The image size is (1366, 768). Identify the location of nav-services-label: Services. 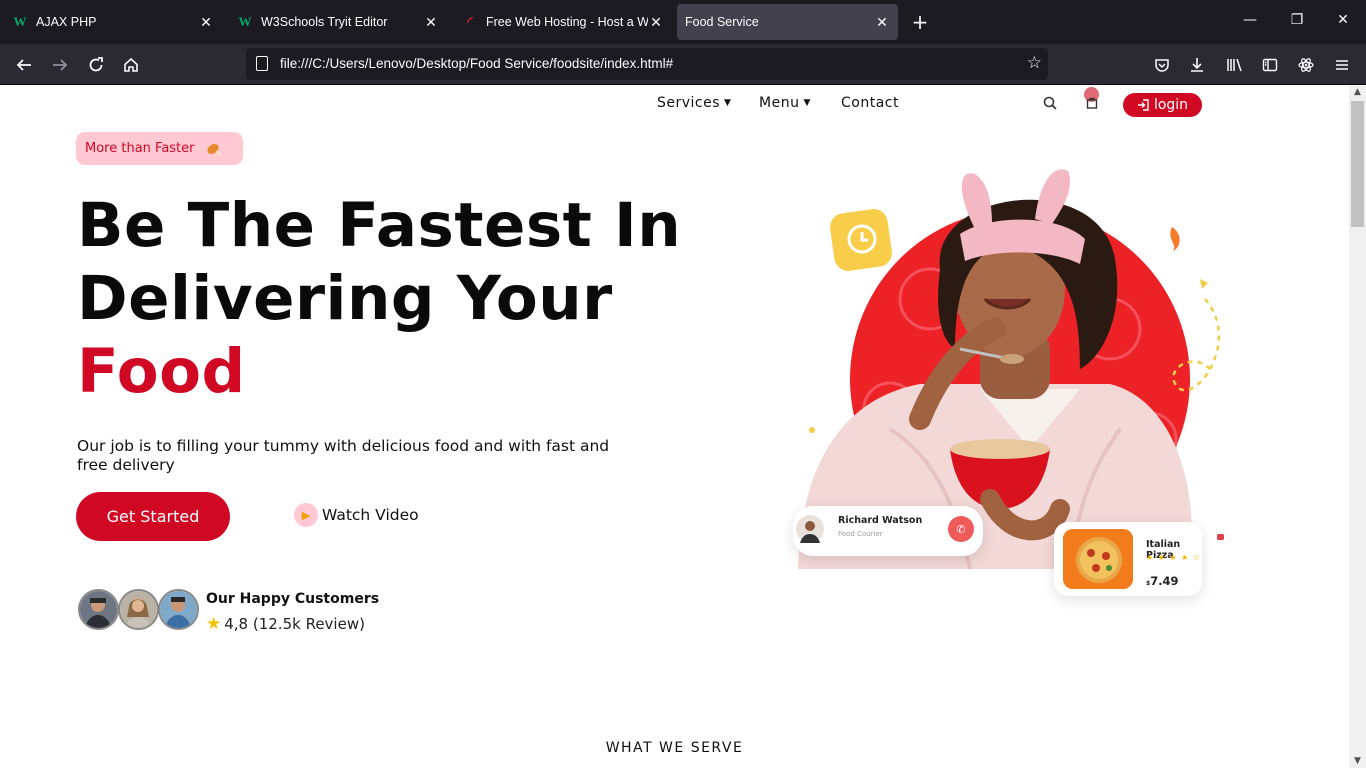
(689, 103).